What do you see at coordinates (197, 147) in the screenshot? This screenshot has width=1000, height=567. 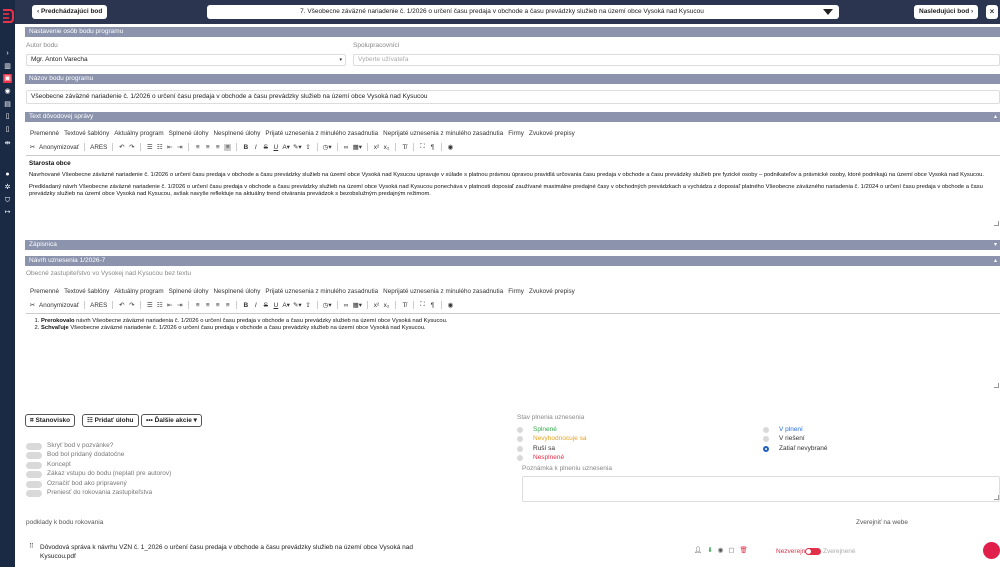 I see `align-left-icon: ≡` at bounding box center [197, 147].